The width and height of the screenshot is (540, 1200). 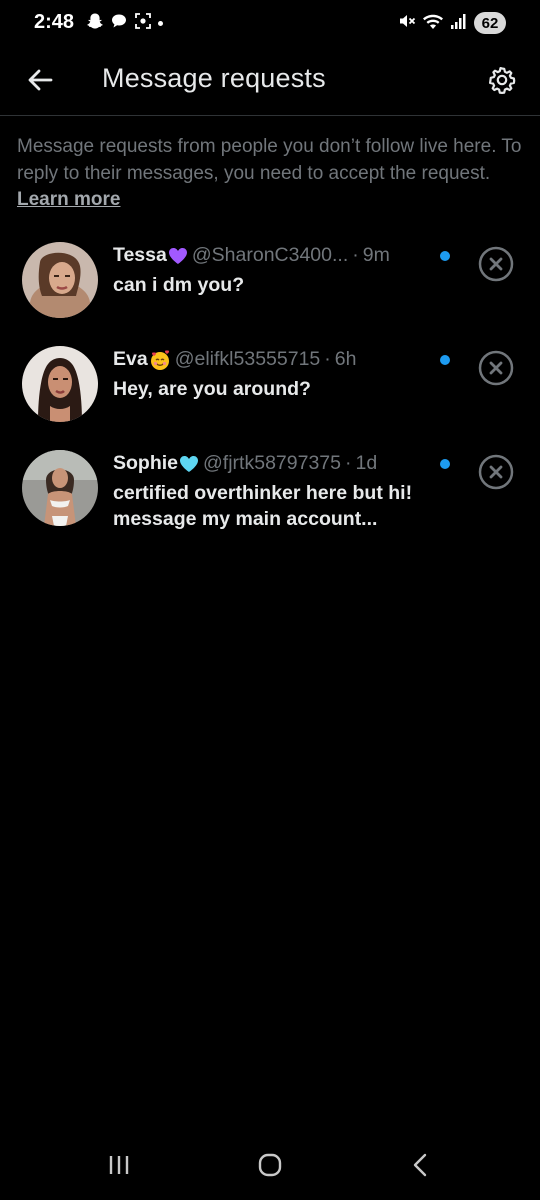 What do you see at coordinates (247, 359) in the screenshot?
I see `sender-handle: @elifkl53555715` at bounding box center [247, 359].